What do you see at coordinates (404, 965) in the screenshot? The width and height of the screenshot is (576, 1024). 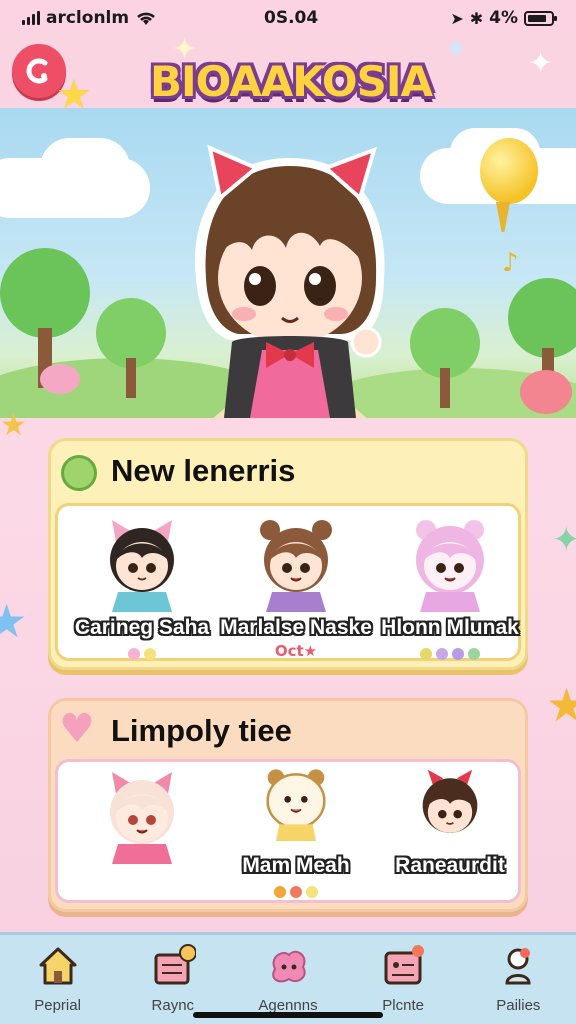 I see `card-icon` at bounding box center [404, 965].